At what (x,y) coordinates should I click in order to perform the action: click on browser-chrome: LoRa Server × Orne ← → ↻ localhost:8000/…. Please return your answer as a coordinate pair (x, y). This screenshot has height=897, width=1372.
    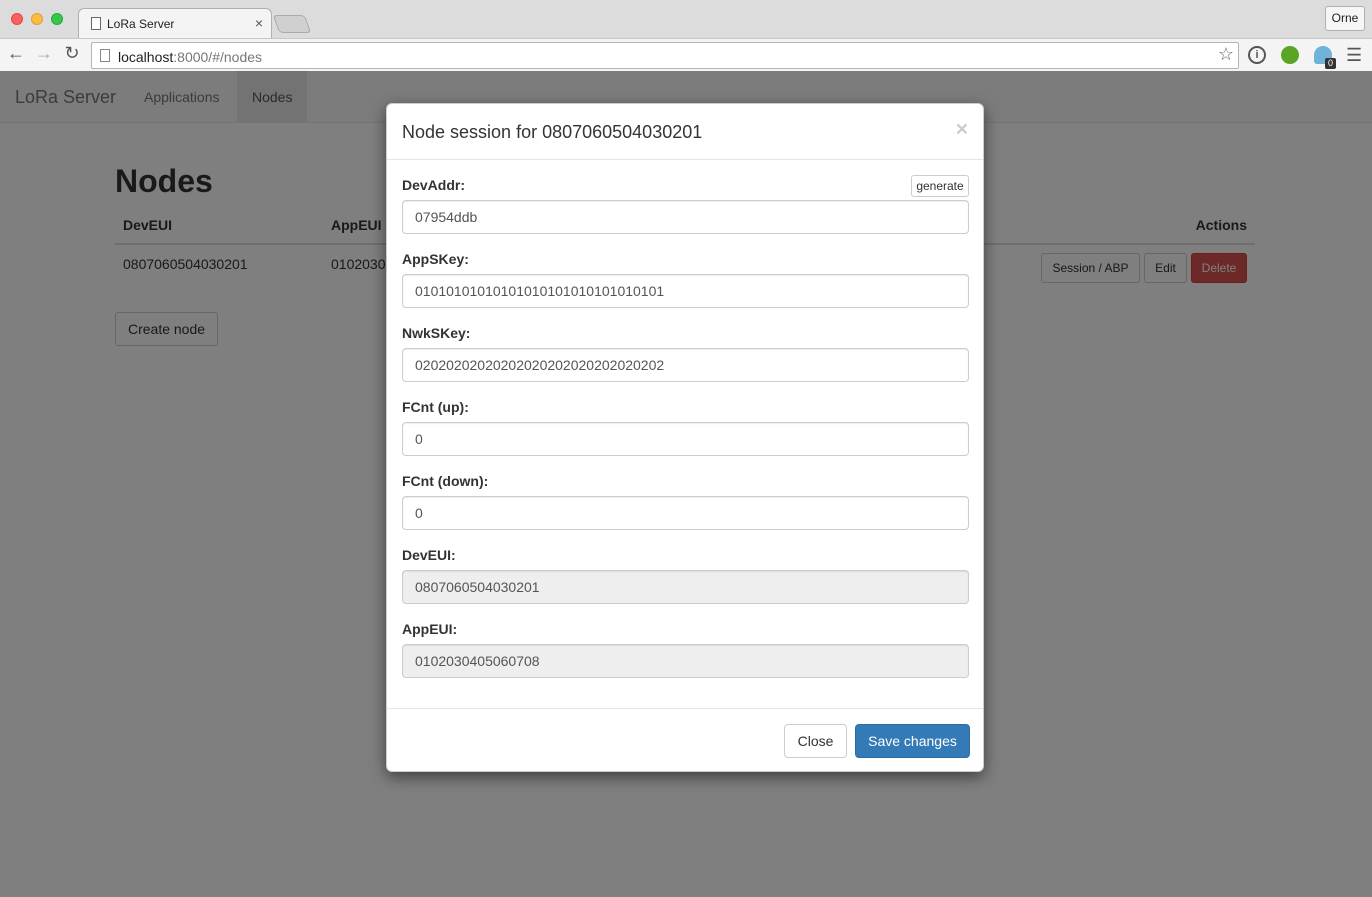
    Looking at the image, I should click on (686, 35).